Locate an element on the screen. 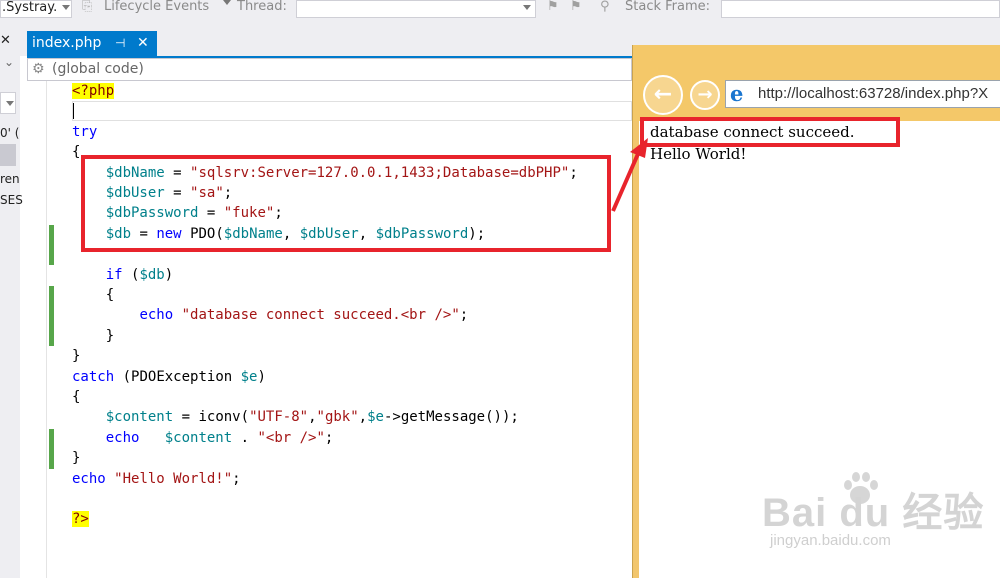  scope-navigation-bar: ⚙ (global code) is located at coordinates (329, 69).